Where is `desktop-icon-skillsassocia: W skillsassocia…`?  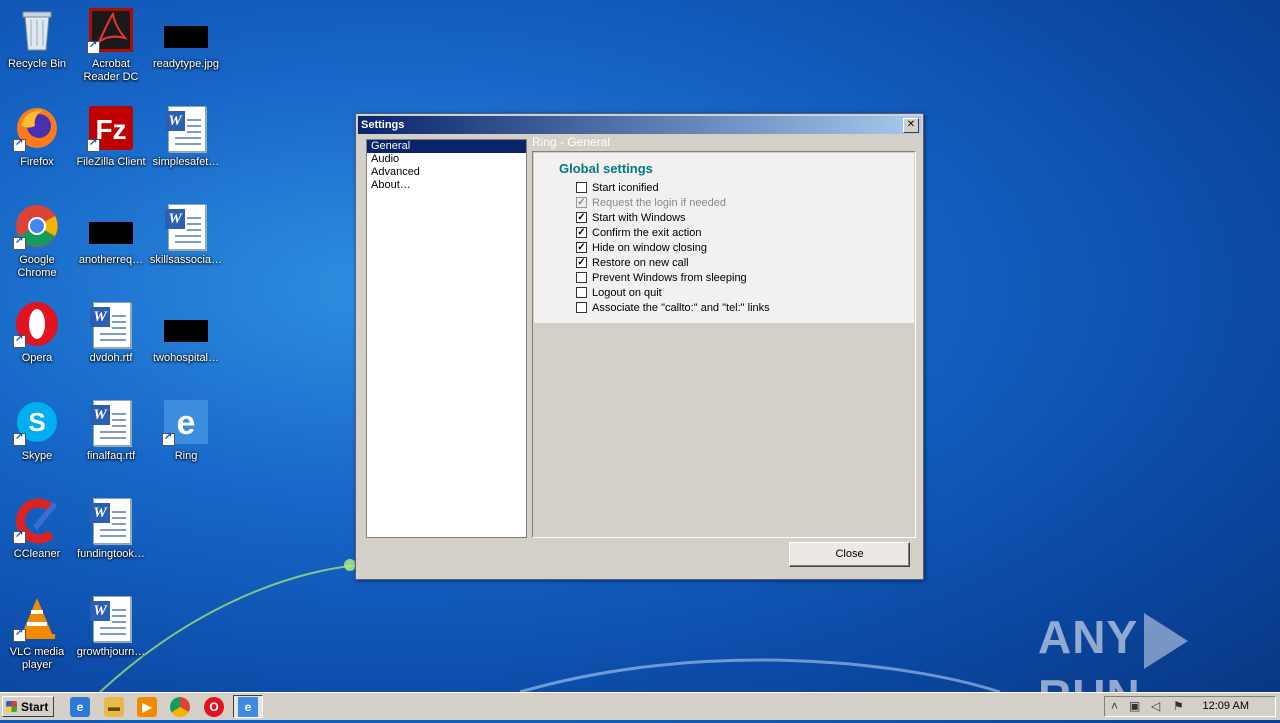 desktop-icon-skillsassocia: W skillsassocia… is located at coordinates (186, 234).